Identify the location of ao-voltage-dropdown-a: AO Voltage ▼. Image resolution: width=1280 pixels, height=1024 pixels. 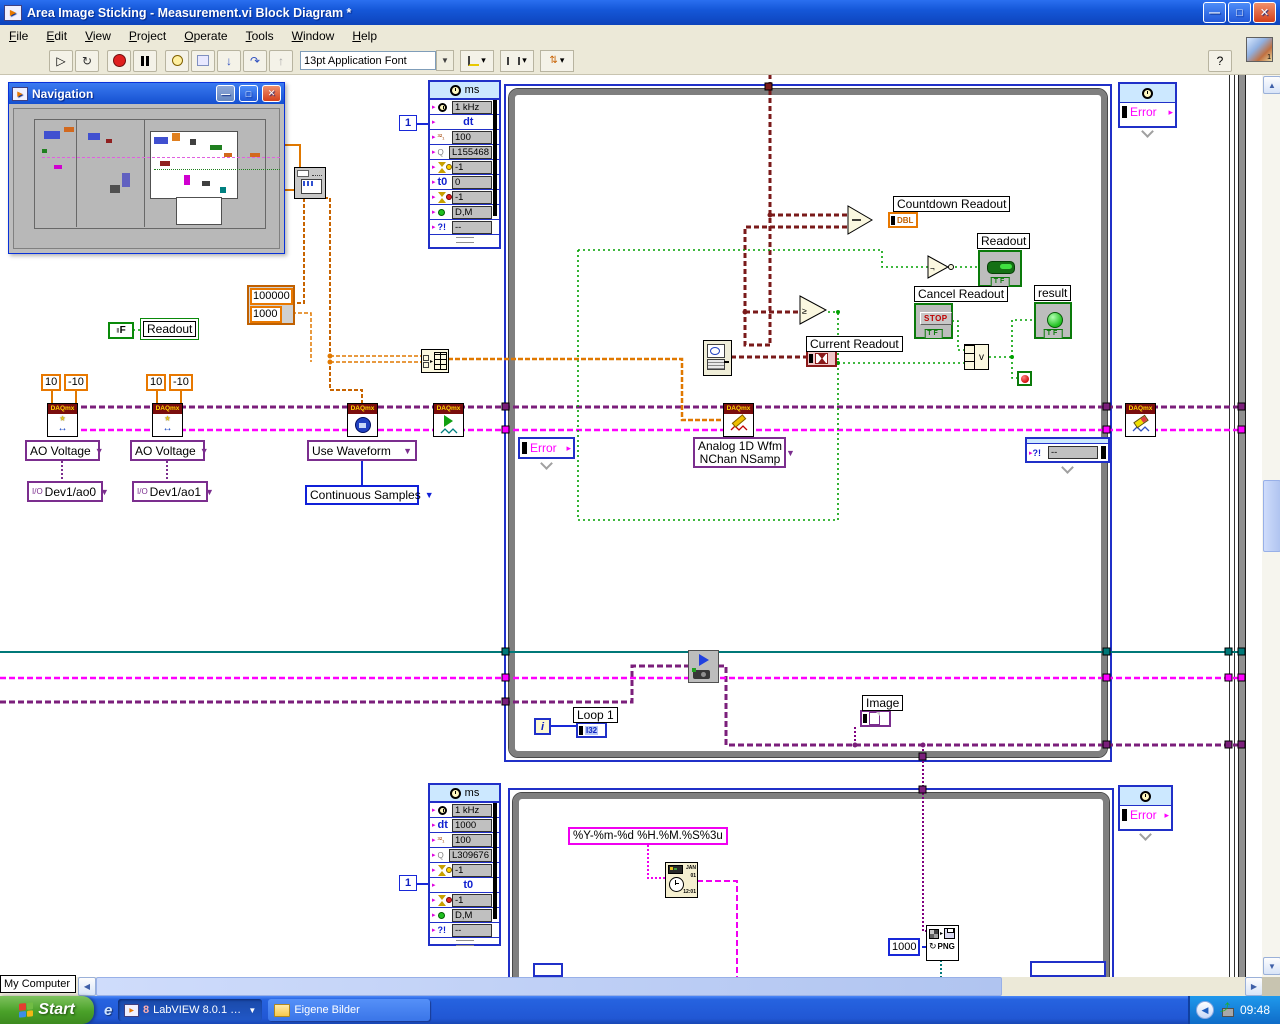
(64, 450).